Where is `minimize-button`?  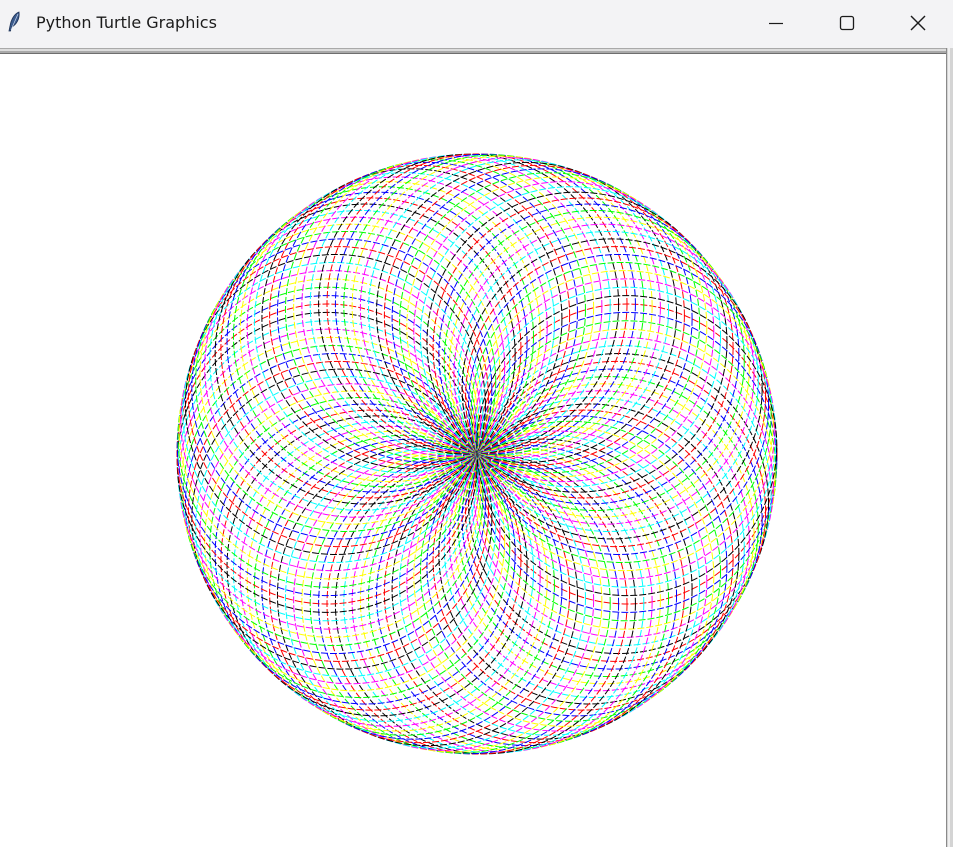
minimize-button is located at coordinates (776, 23).